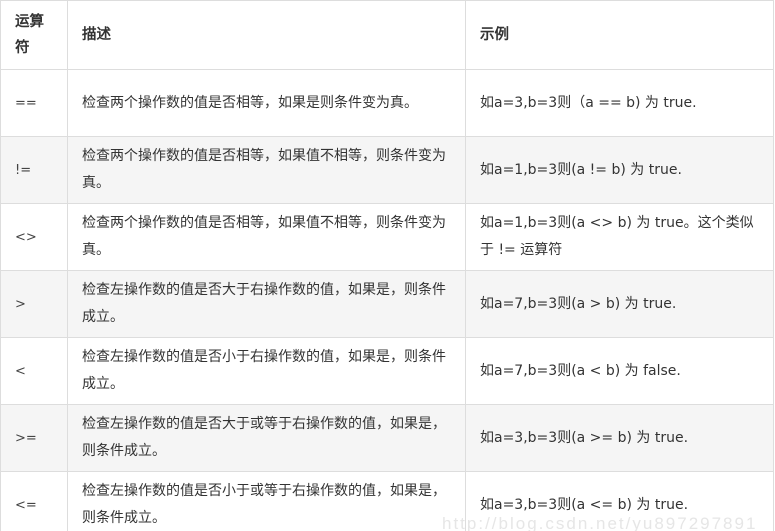  Describe the element at coordinates (34, 170) in the screenshot. I see `operator-cell: !=` at that location.